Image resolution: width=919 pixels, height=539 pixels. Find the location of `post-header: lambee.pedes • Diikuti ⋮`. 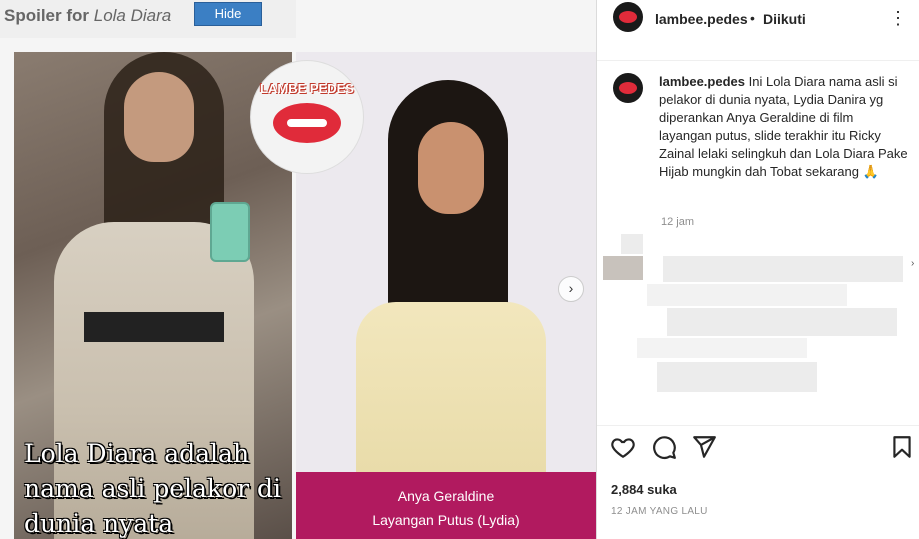

post-header: lambee.pedes • Diikuti ⋮ is located at coordinates (758, 30).